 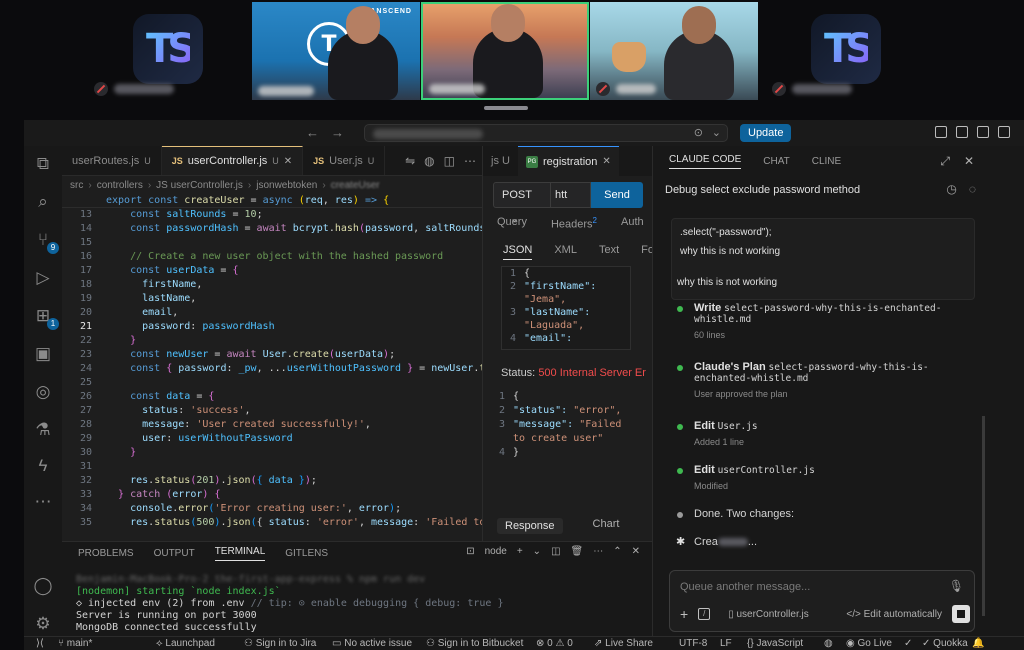 I want to click on toggle-secondary-sidebar-icon, so click(x=983, y=132).